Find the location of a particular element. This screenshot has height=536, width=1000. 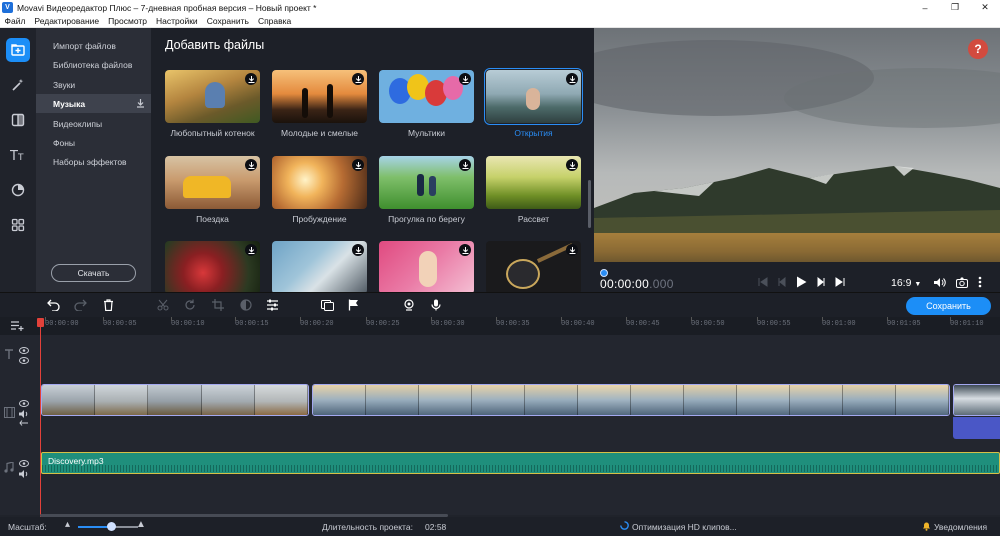

media-tile: Любопытный котенок is located at coordinates (212, 104).